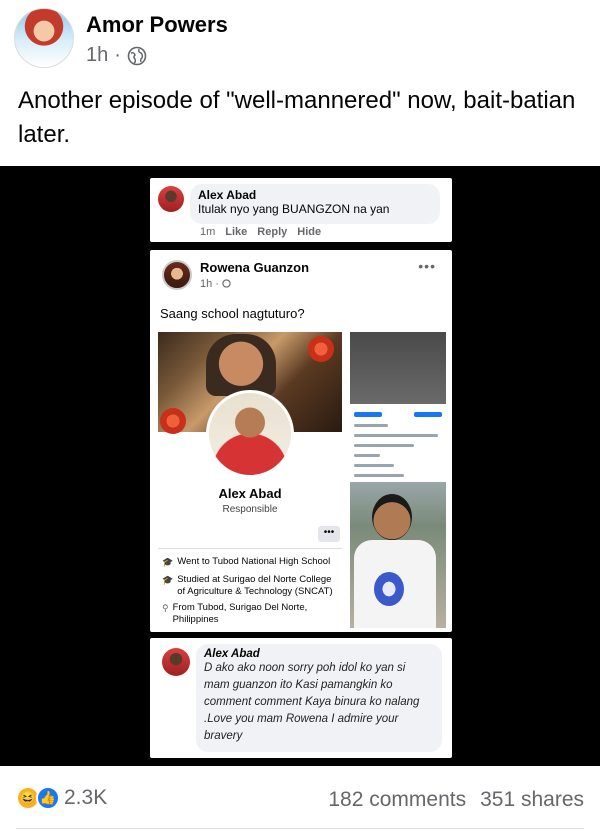  Describe the element at coordinates (428, 414) in the screenshot. I see `side-button` at that location.